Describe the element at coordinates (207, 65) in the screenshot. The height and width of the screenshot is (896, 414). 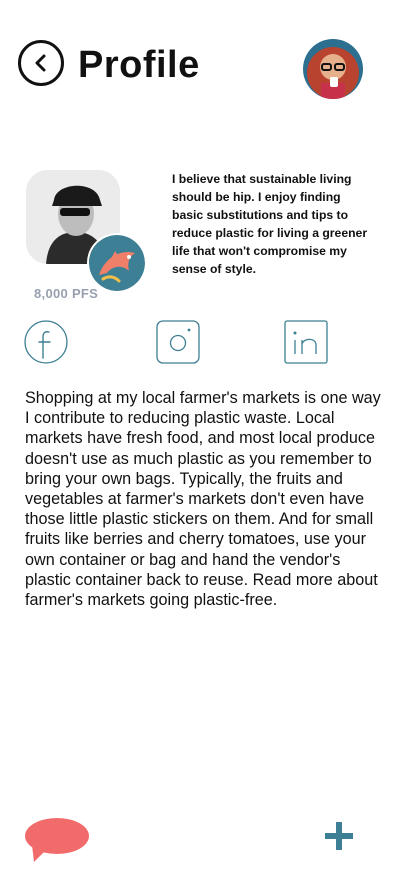
I see `header: Profile` at that location.